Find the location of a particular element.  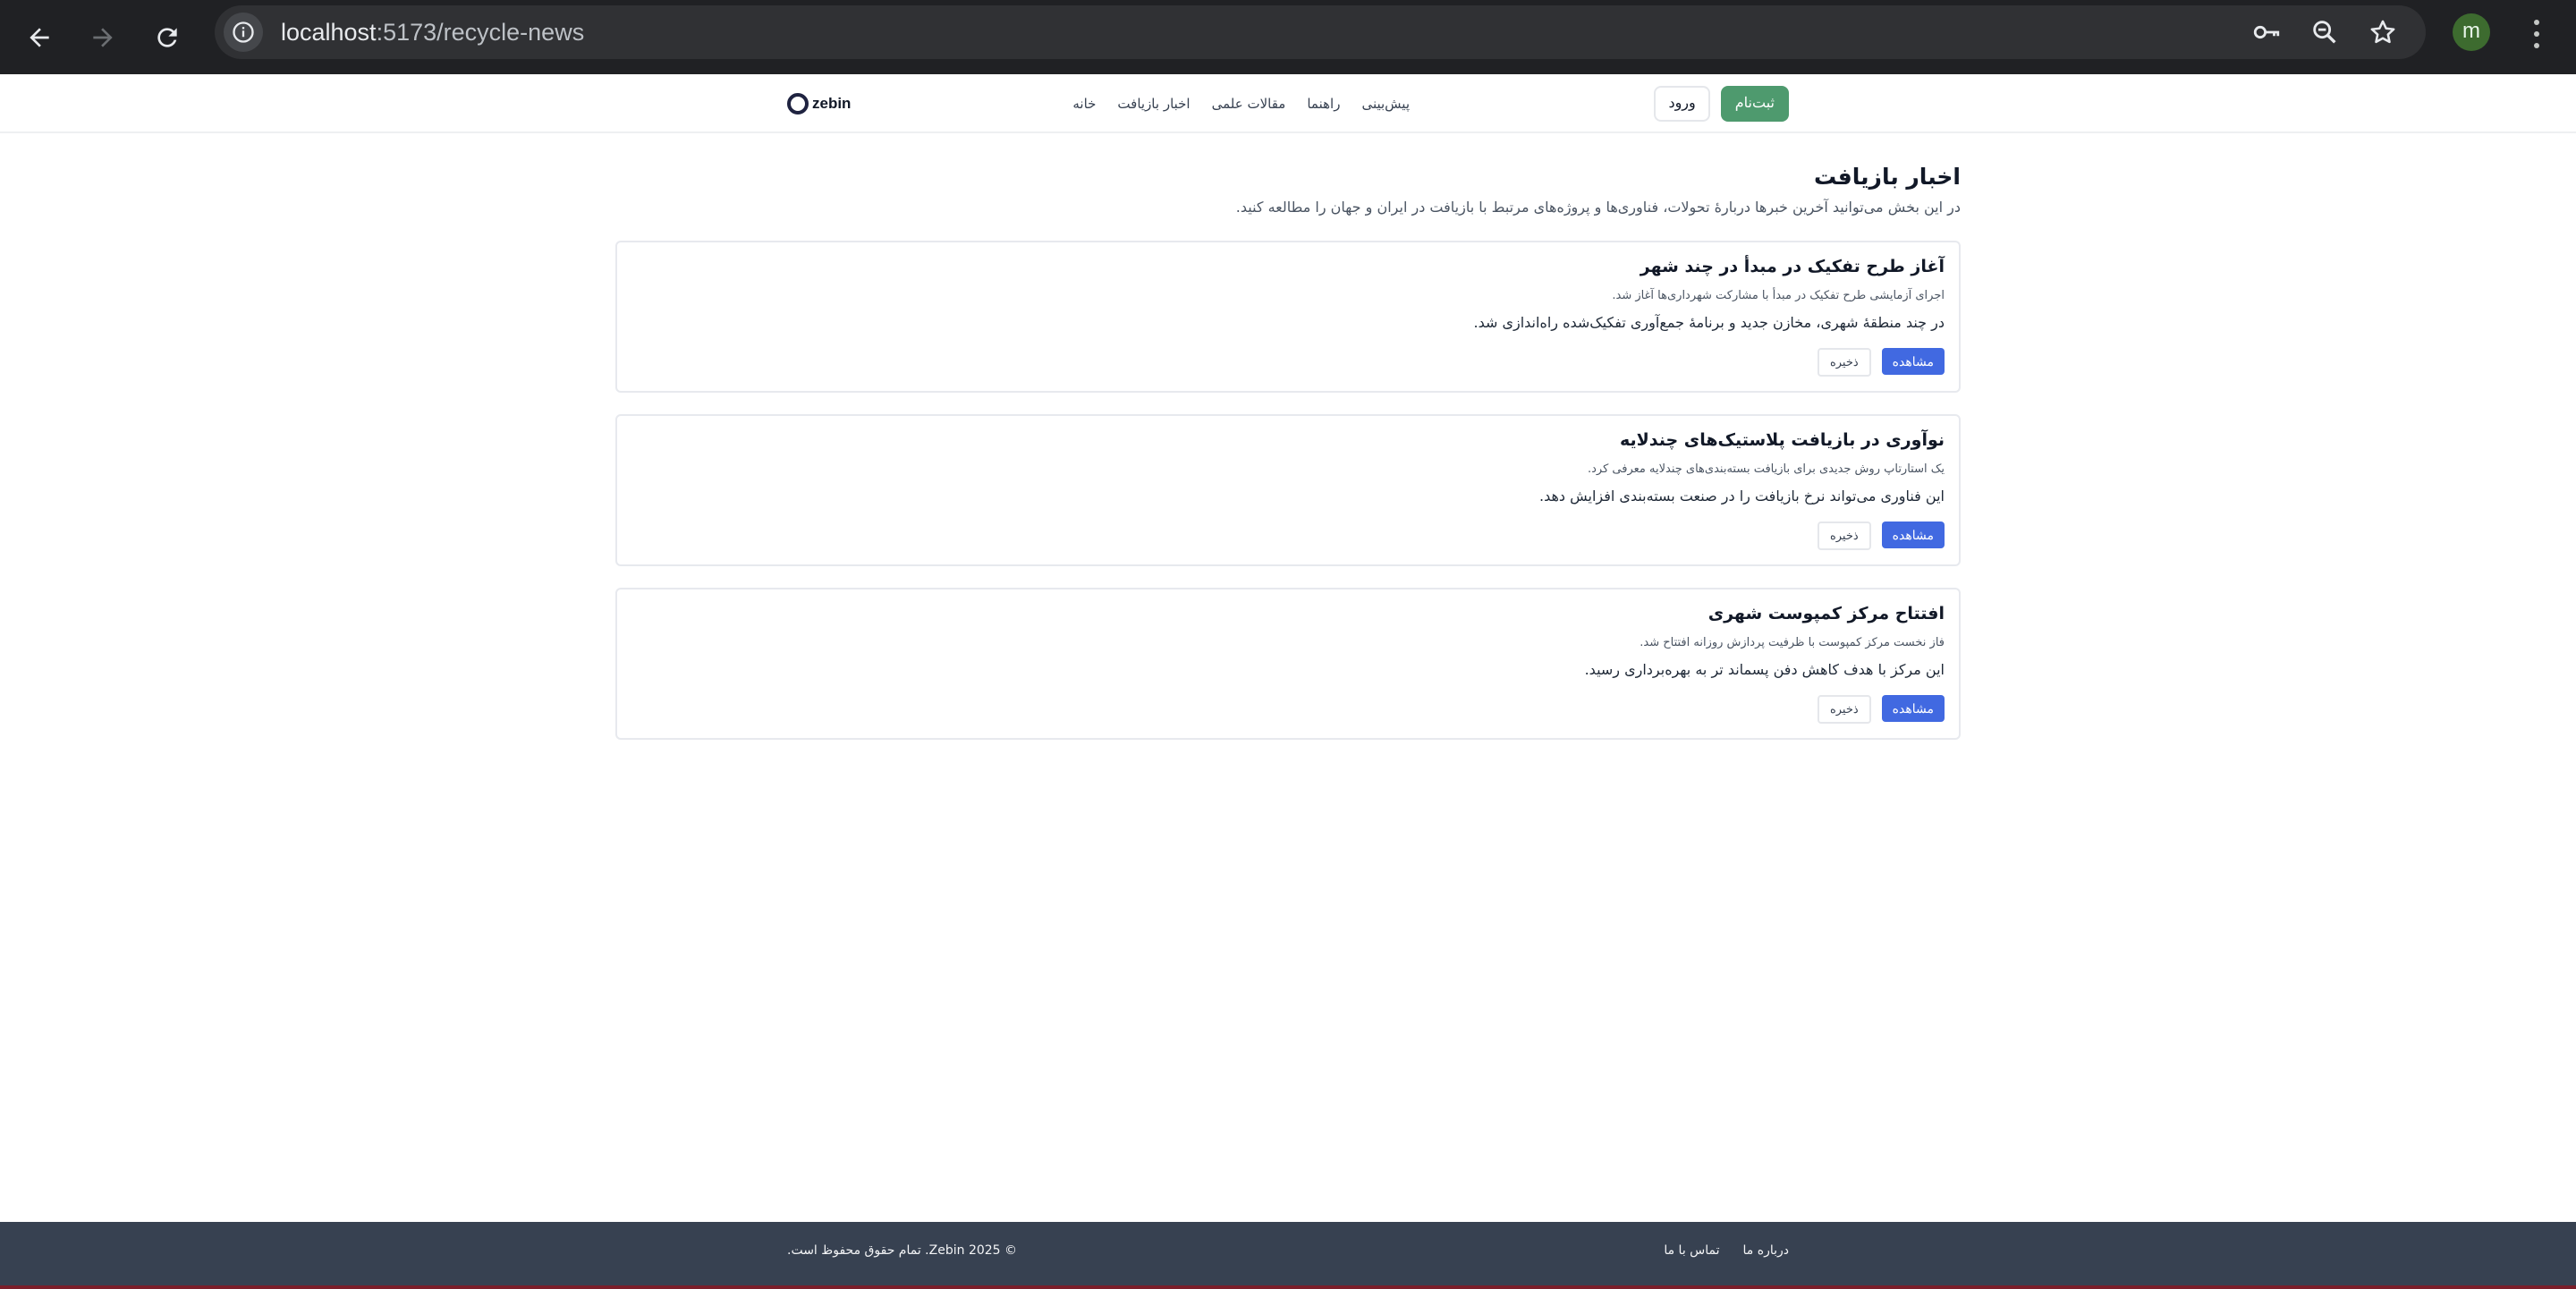

news-card-title: افتتاح مرکز کمپوست شهری is located at coordinates (1826, 613).